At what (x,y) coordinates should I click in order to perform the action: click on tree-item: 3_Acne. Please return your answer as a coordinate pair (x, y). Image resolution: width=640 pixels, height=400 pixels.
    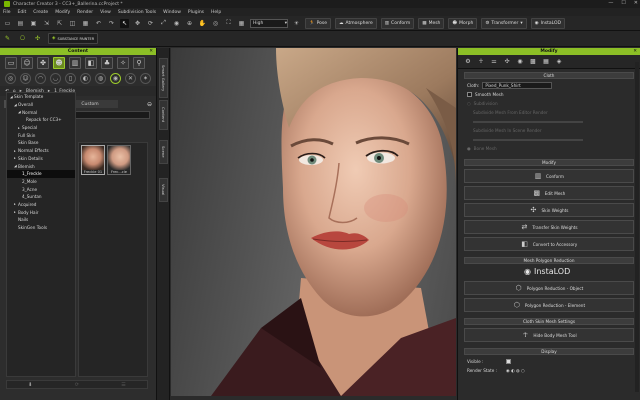
    Looking at the image, I should click on (41, 189).